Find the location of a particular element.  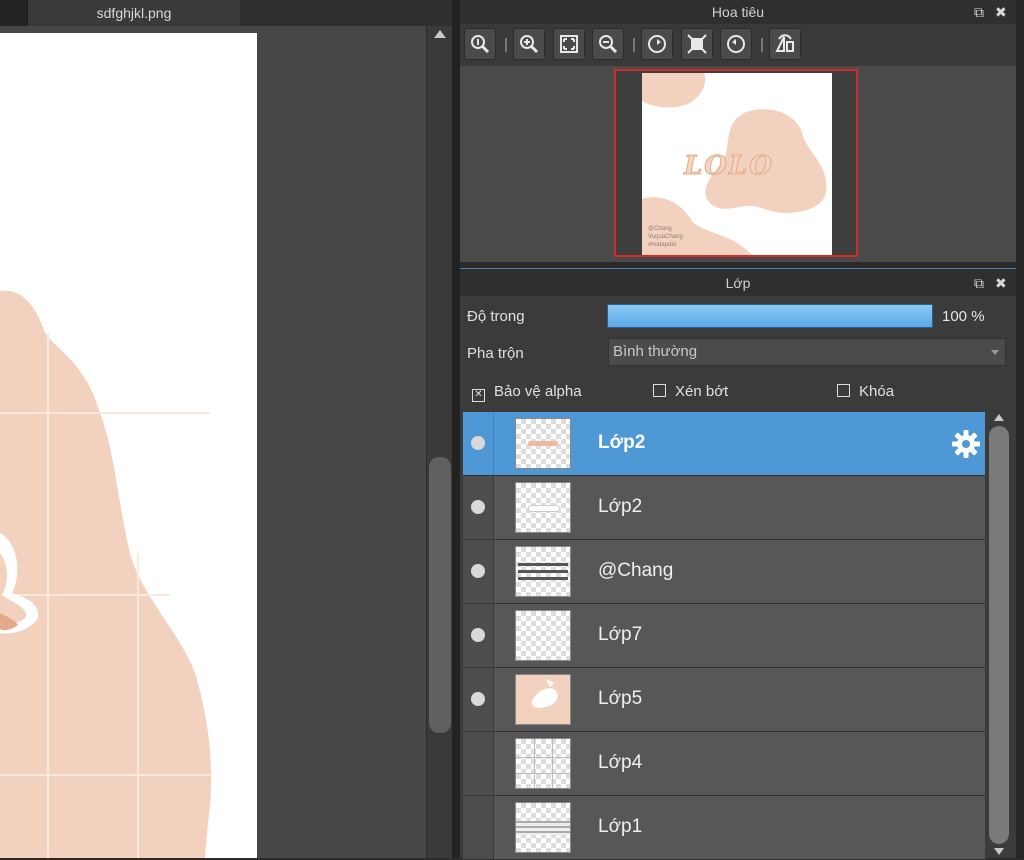

layer-list-scrollbar is located at coordinates (1000, 635).